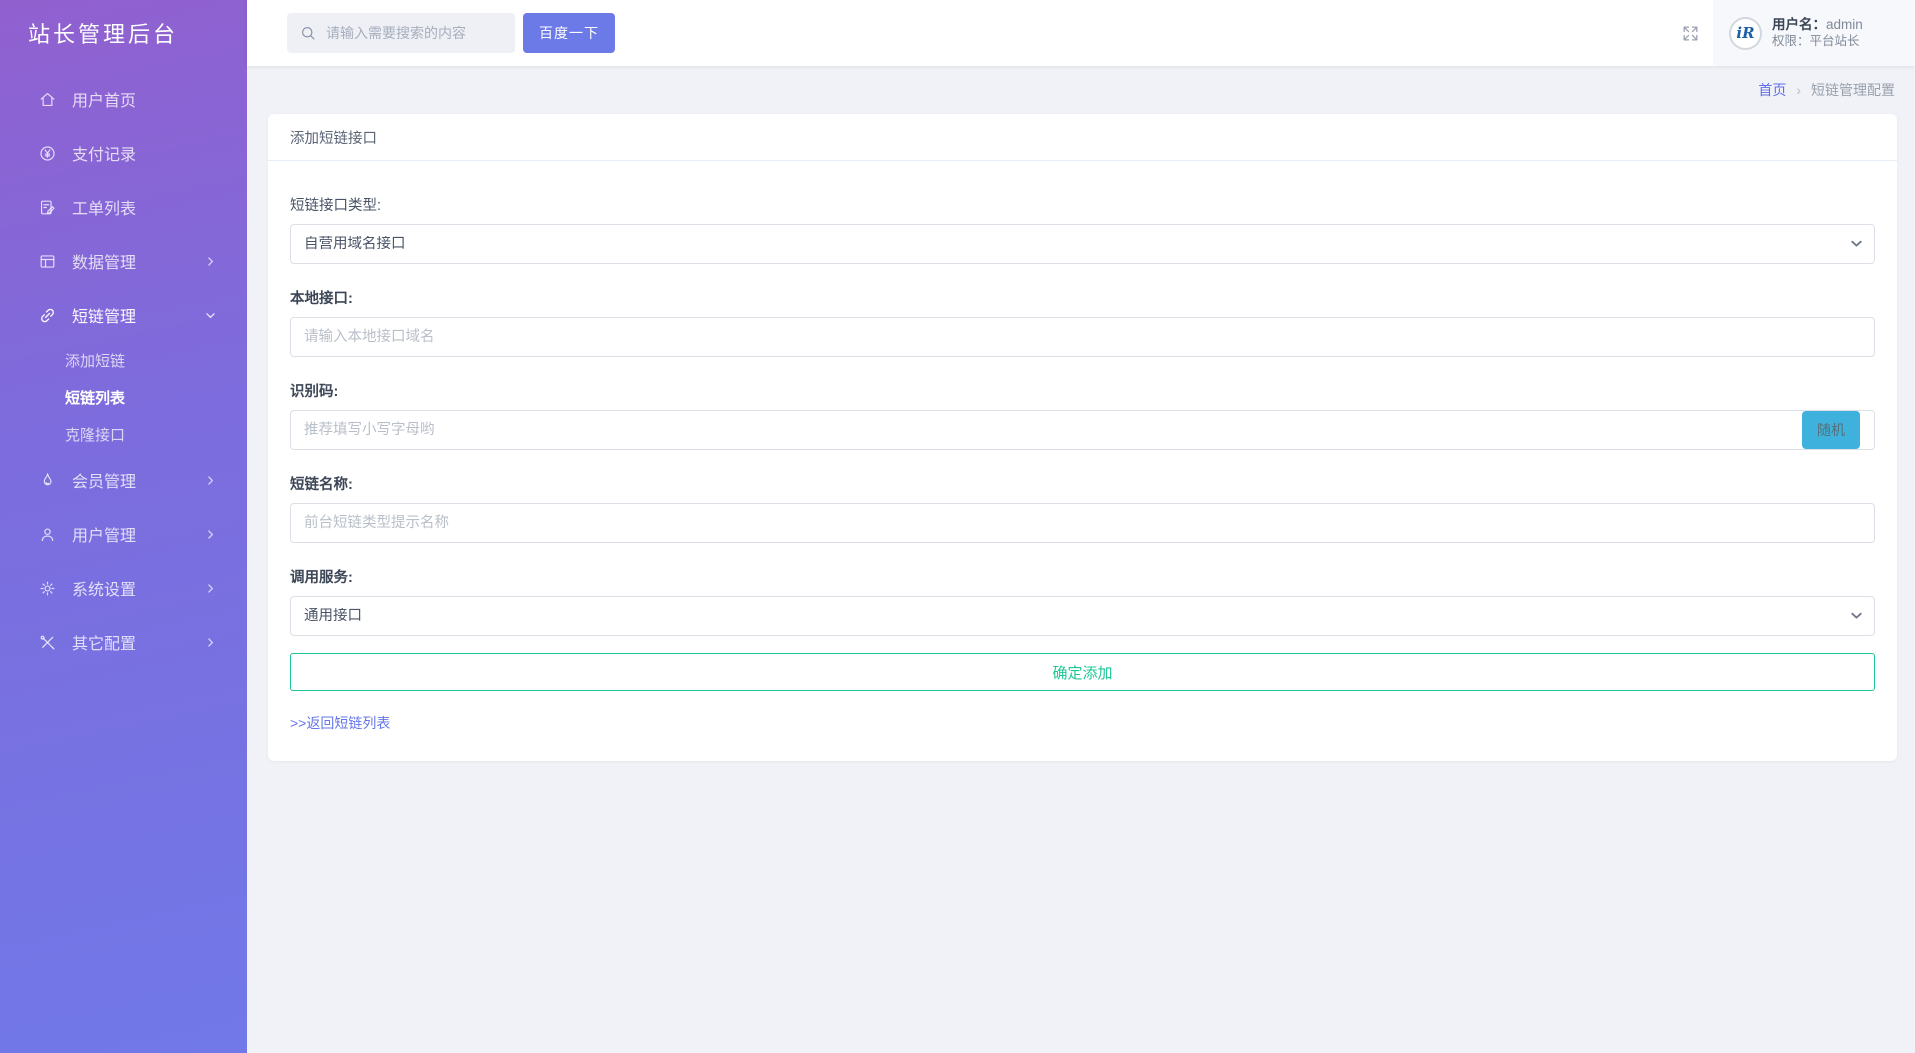 The width and height of the screenshot is (1915, 1053). What do you see at coordinates (1745, 33) in the screenshot?
I see `avatar: iR` at bounding box center [1745, 33].